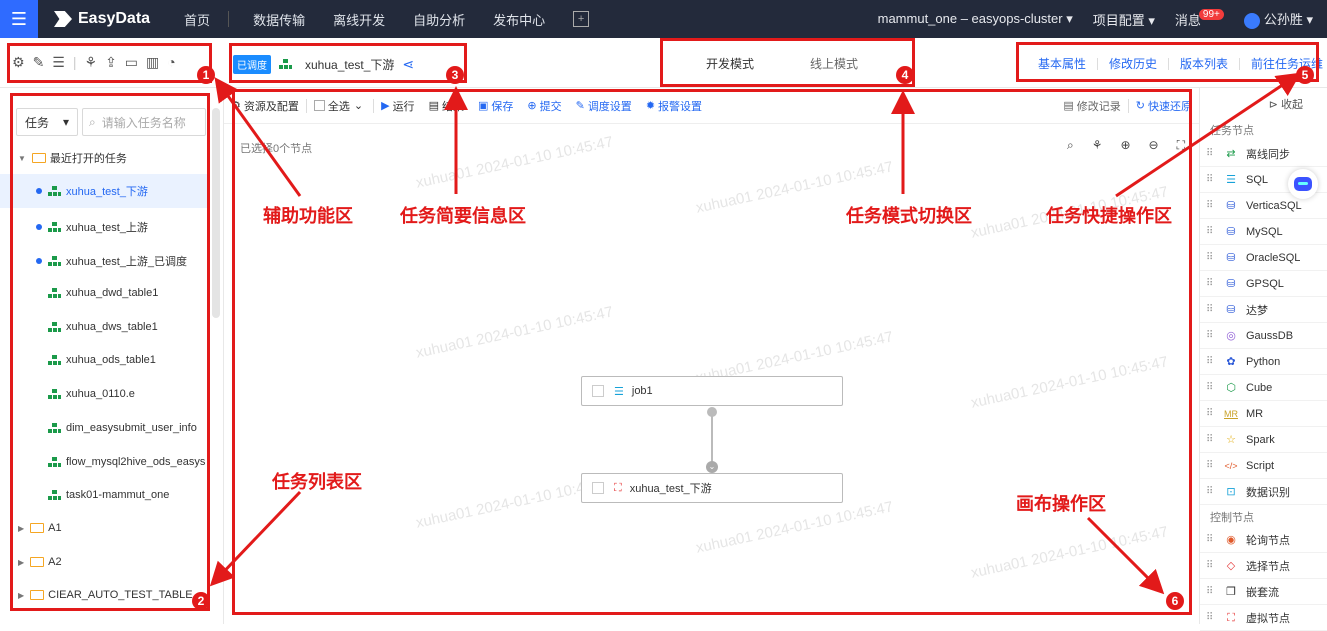 This screenshot has width=1327, height=631. Describe the element at coordinates (1231, 491) in the screenshot. I see `data-identify-icon: ⊡` at that location.